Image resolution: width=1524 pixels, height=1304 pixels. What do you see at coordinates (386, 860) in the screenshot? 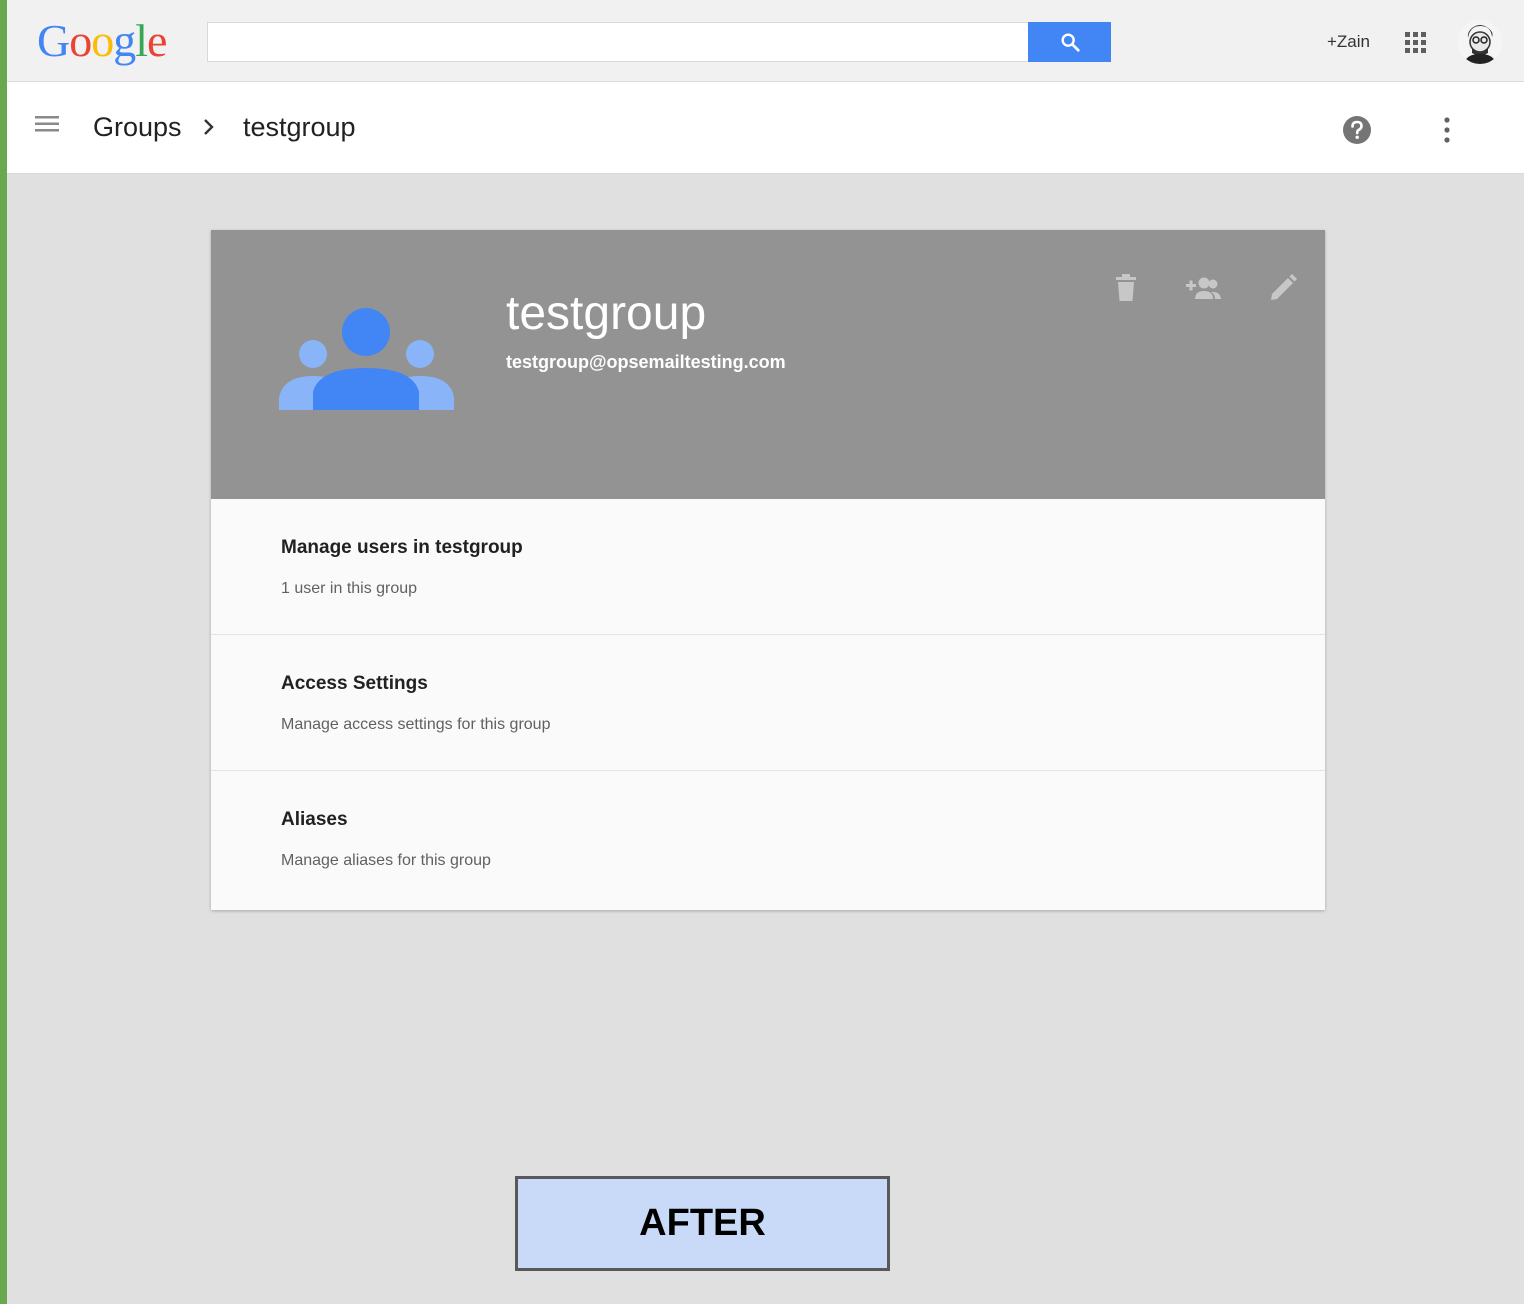
I see `row-subtitle: Manage aliases for this group` at bounding box center [386, 860].